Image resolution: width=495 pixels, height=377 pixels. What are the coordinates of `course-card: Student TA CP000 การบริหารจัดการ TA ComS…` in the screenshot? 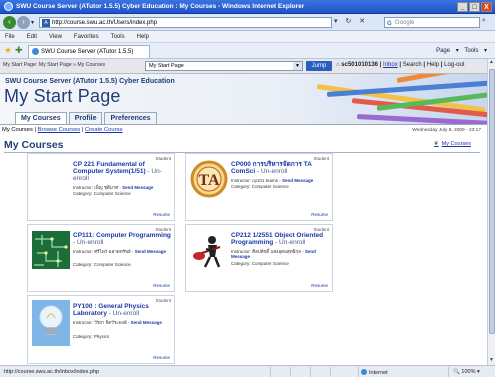 It's located at (259, 187).